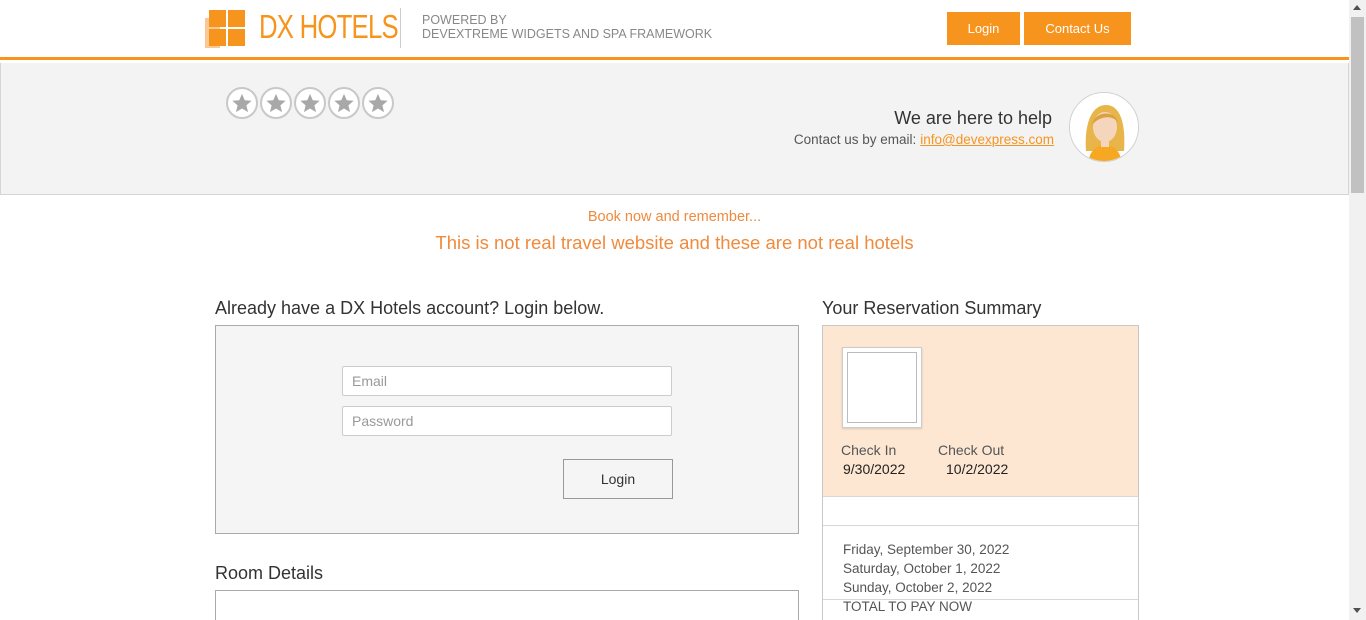 Image resolution: width=1366 pixels, height=620 pixels. Describe the element at coordinates (1357, 105) in the screenshot. I see `scrollbar-thumb` at that location.